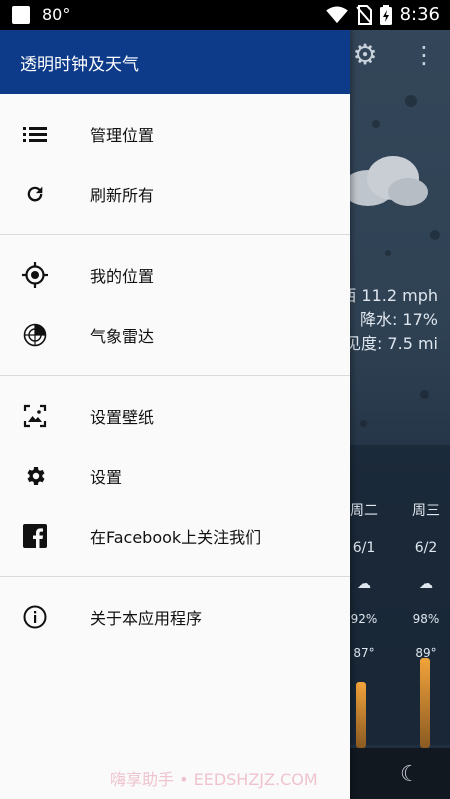 Image resolution: width=450 pixels, height=799 pixels. Describe the element at coordinates (35, 134) in the screenshot. I see `list-icon` at that location.